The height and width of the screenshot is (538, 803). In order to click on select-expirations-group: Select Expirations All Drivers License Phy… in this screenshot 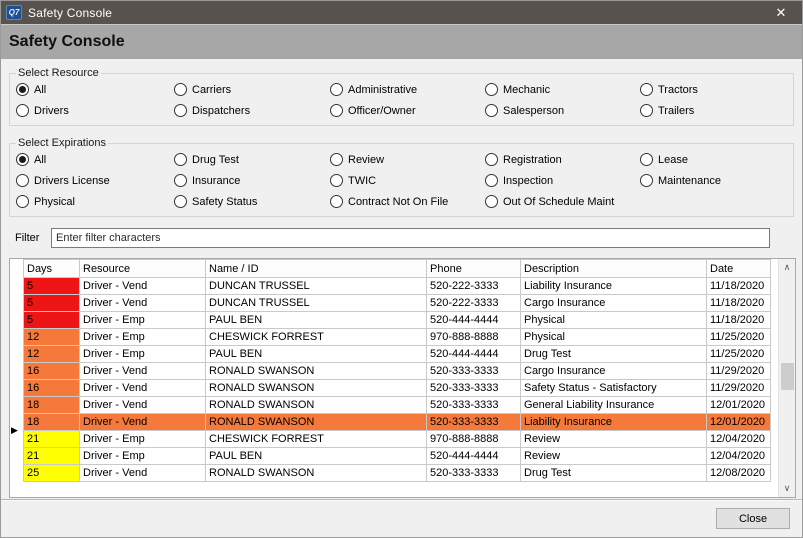, I will do `click(401, 177)`.